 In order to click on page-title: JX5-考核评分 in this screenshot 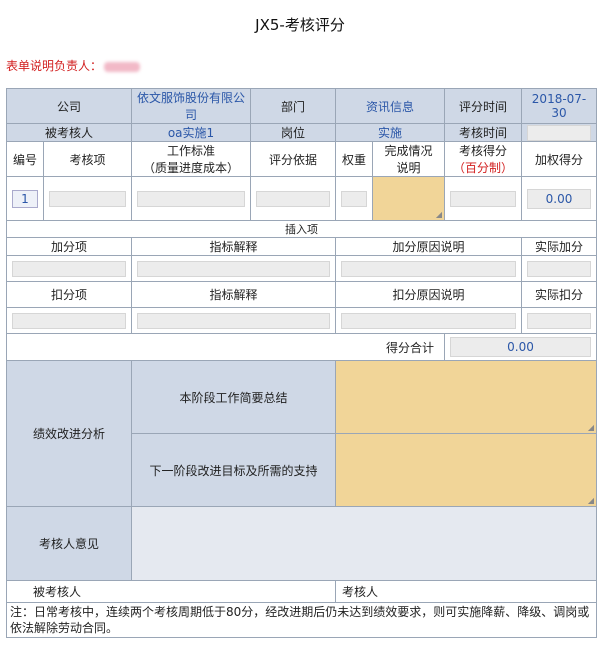, I will do `click(300, 25)`.